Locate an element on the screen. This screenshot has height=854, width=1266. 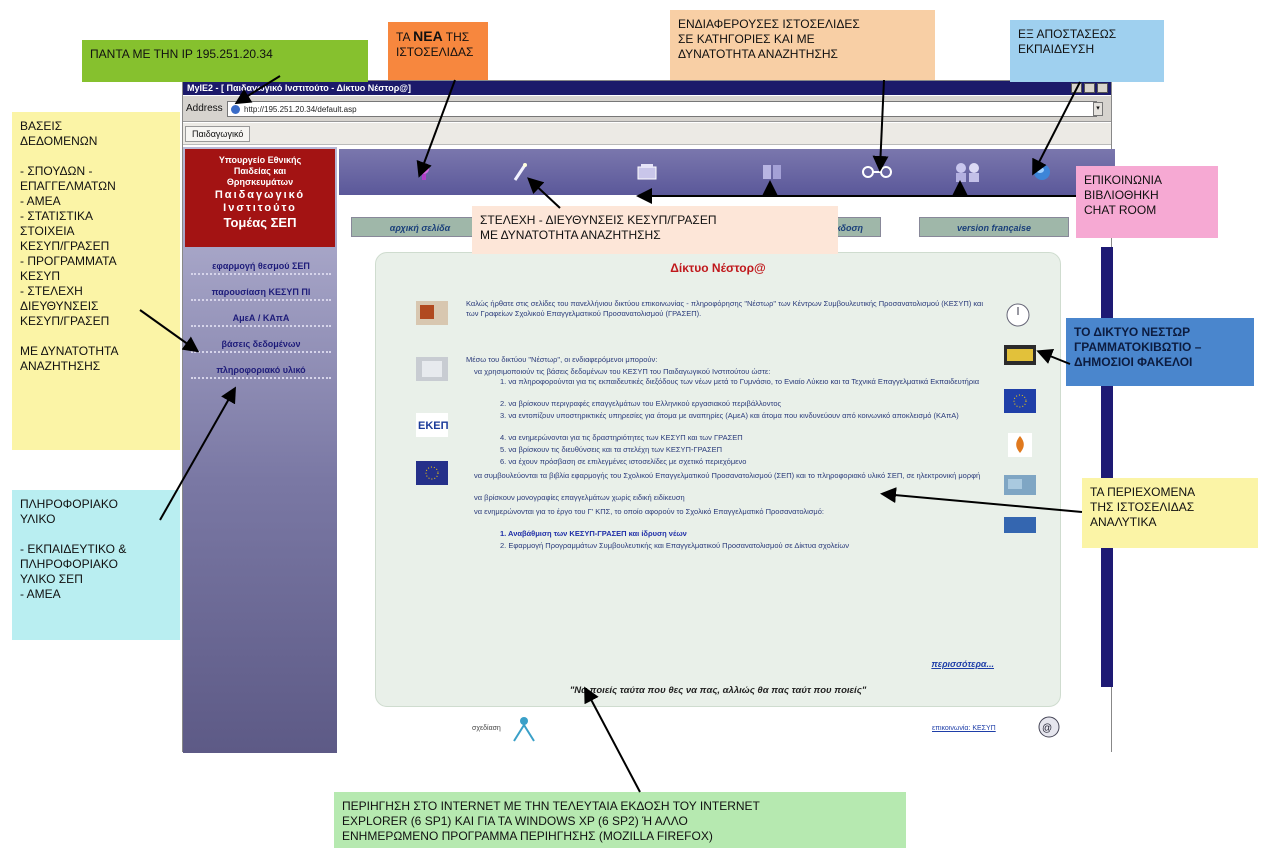
nav-item-amea: ΑμεΑ / ΚΑπΑ is located at coordinates (261, 318).